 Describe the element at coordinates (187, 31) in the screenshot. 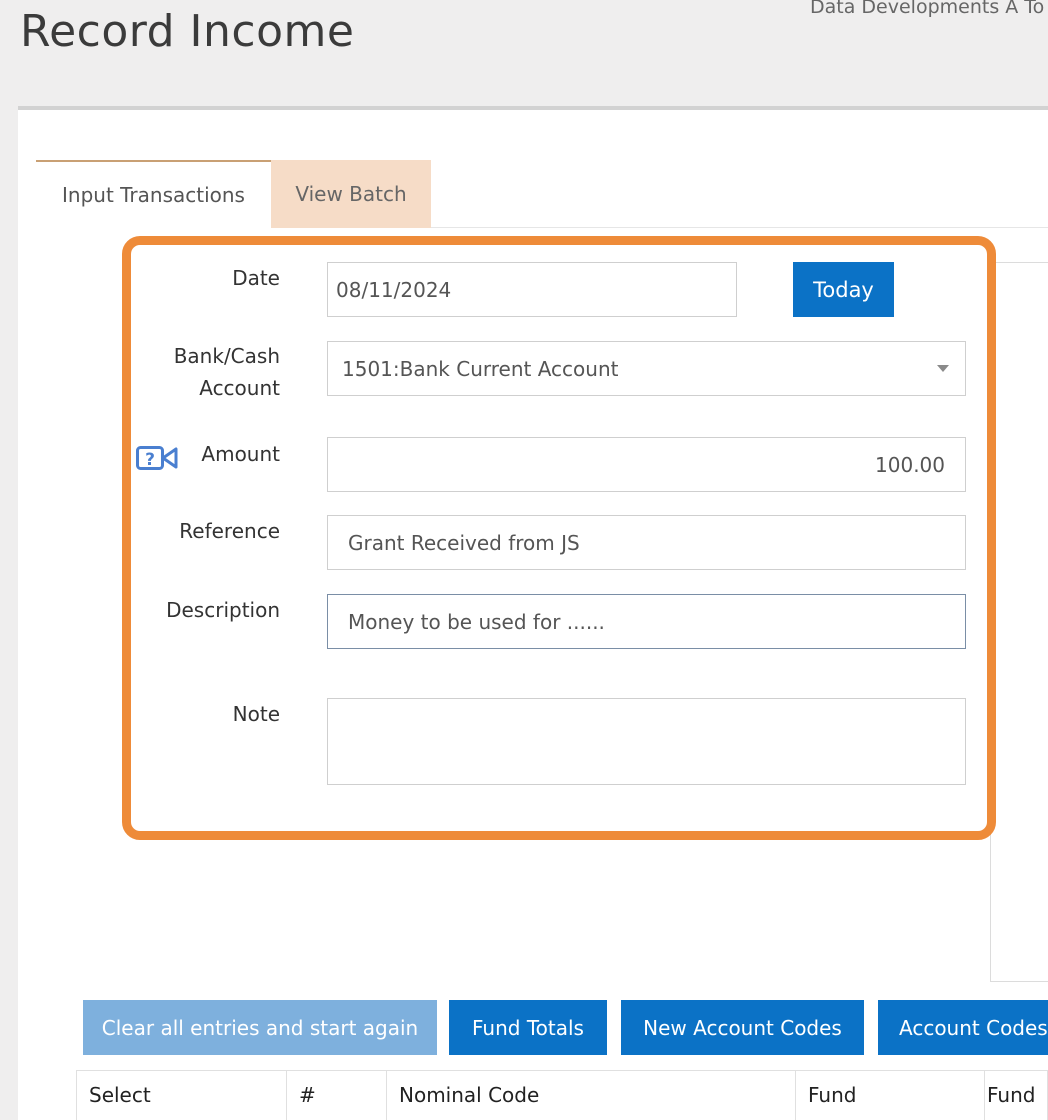

I see `page-title: Record Income` at that location.